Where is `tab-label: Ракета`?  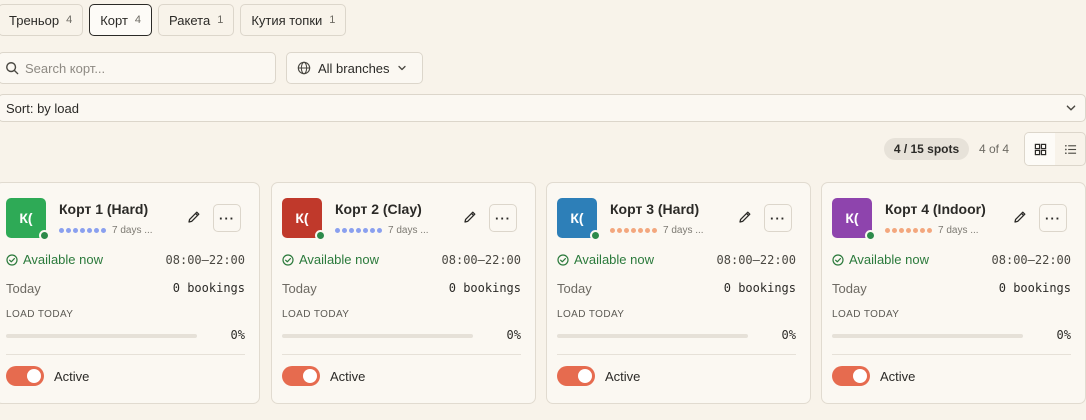 tab-label: Ракета is located at coordinates (190, 20).